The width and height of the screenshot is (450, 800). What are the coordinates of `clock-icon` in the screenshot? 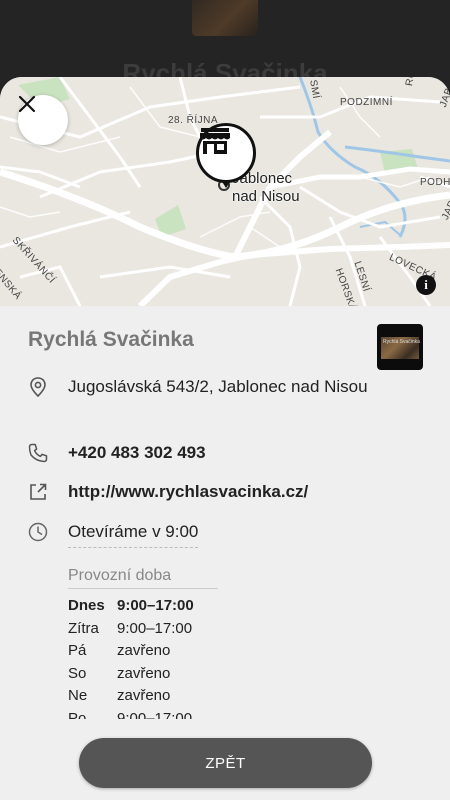 It's located at (38, 532).